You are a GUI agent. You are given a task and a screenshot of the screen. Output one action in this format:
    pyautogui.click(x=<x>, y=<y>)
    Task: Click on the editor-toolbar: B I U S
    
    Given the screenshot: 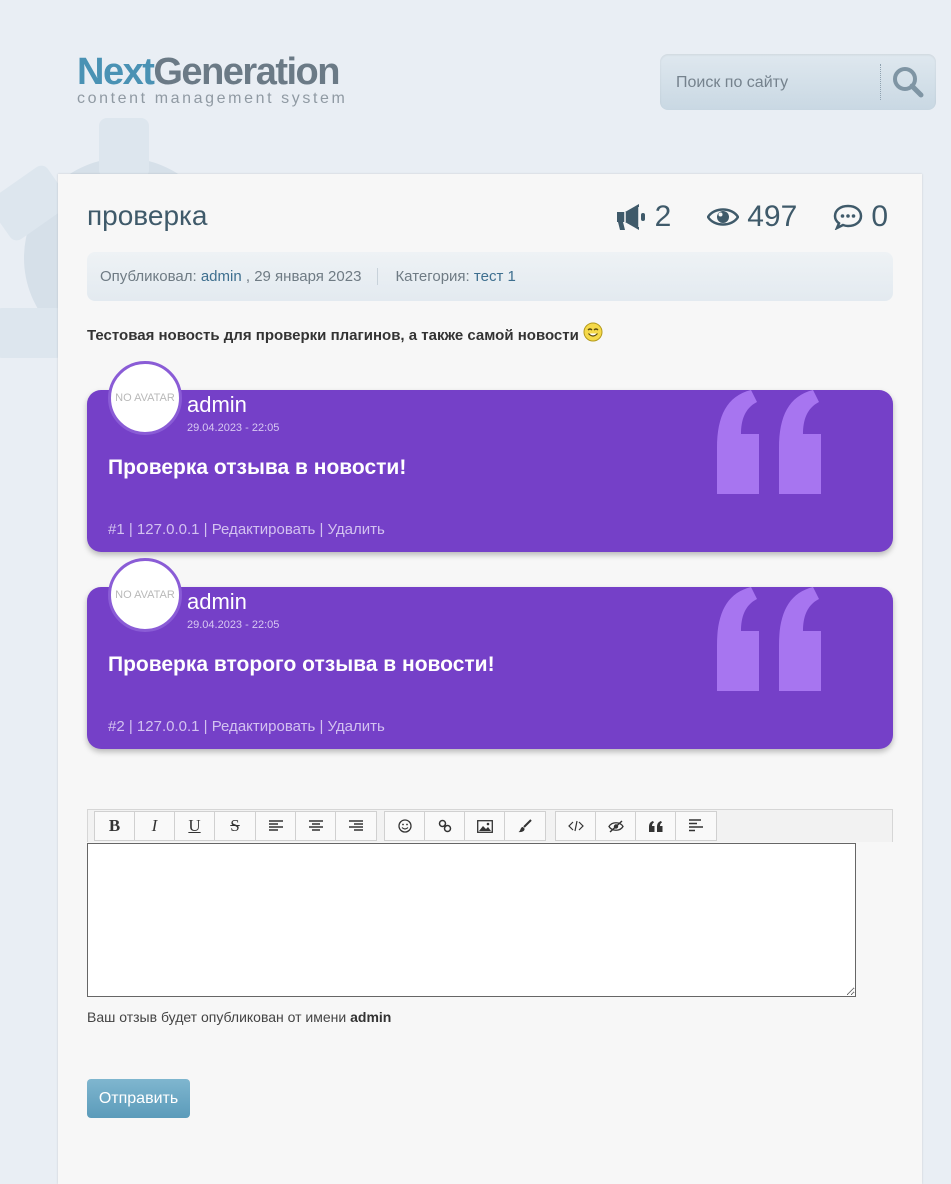 What is the action you would take?
    pyautogui.click(x=490, y=825)
    